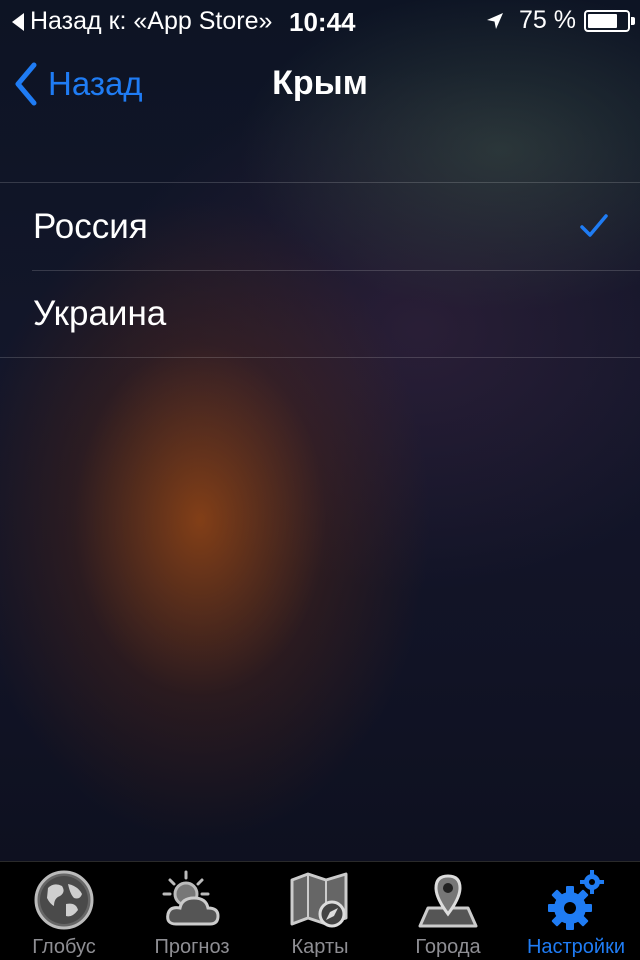 The height and width of the screenshot is (960, 640). I want to click on tab-maps: Карты, so click(320, 911).